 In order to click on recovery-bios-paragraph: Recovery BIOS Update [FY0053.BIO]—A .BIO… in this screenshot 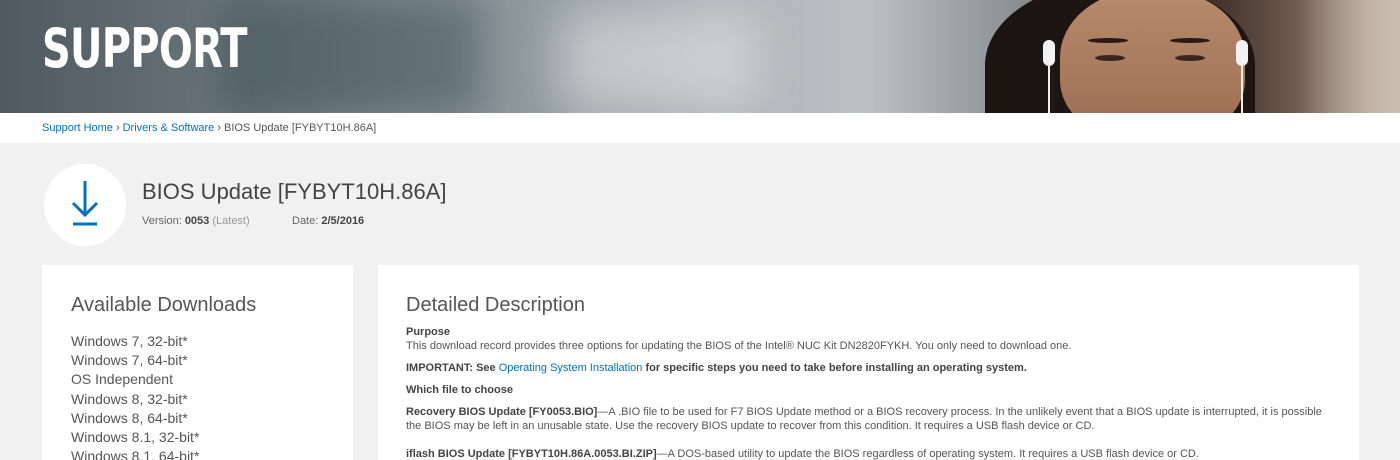, I will do `click(868, 419)`.